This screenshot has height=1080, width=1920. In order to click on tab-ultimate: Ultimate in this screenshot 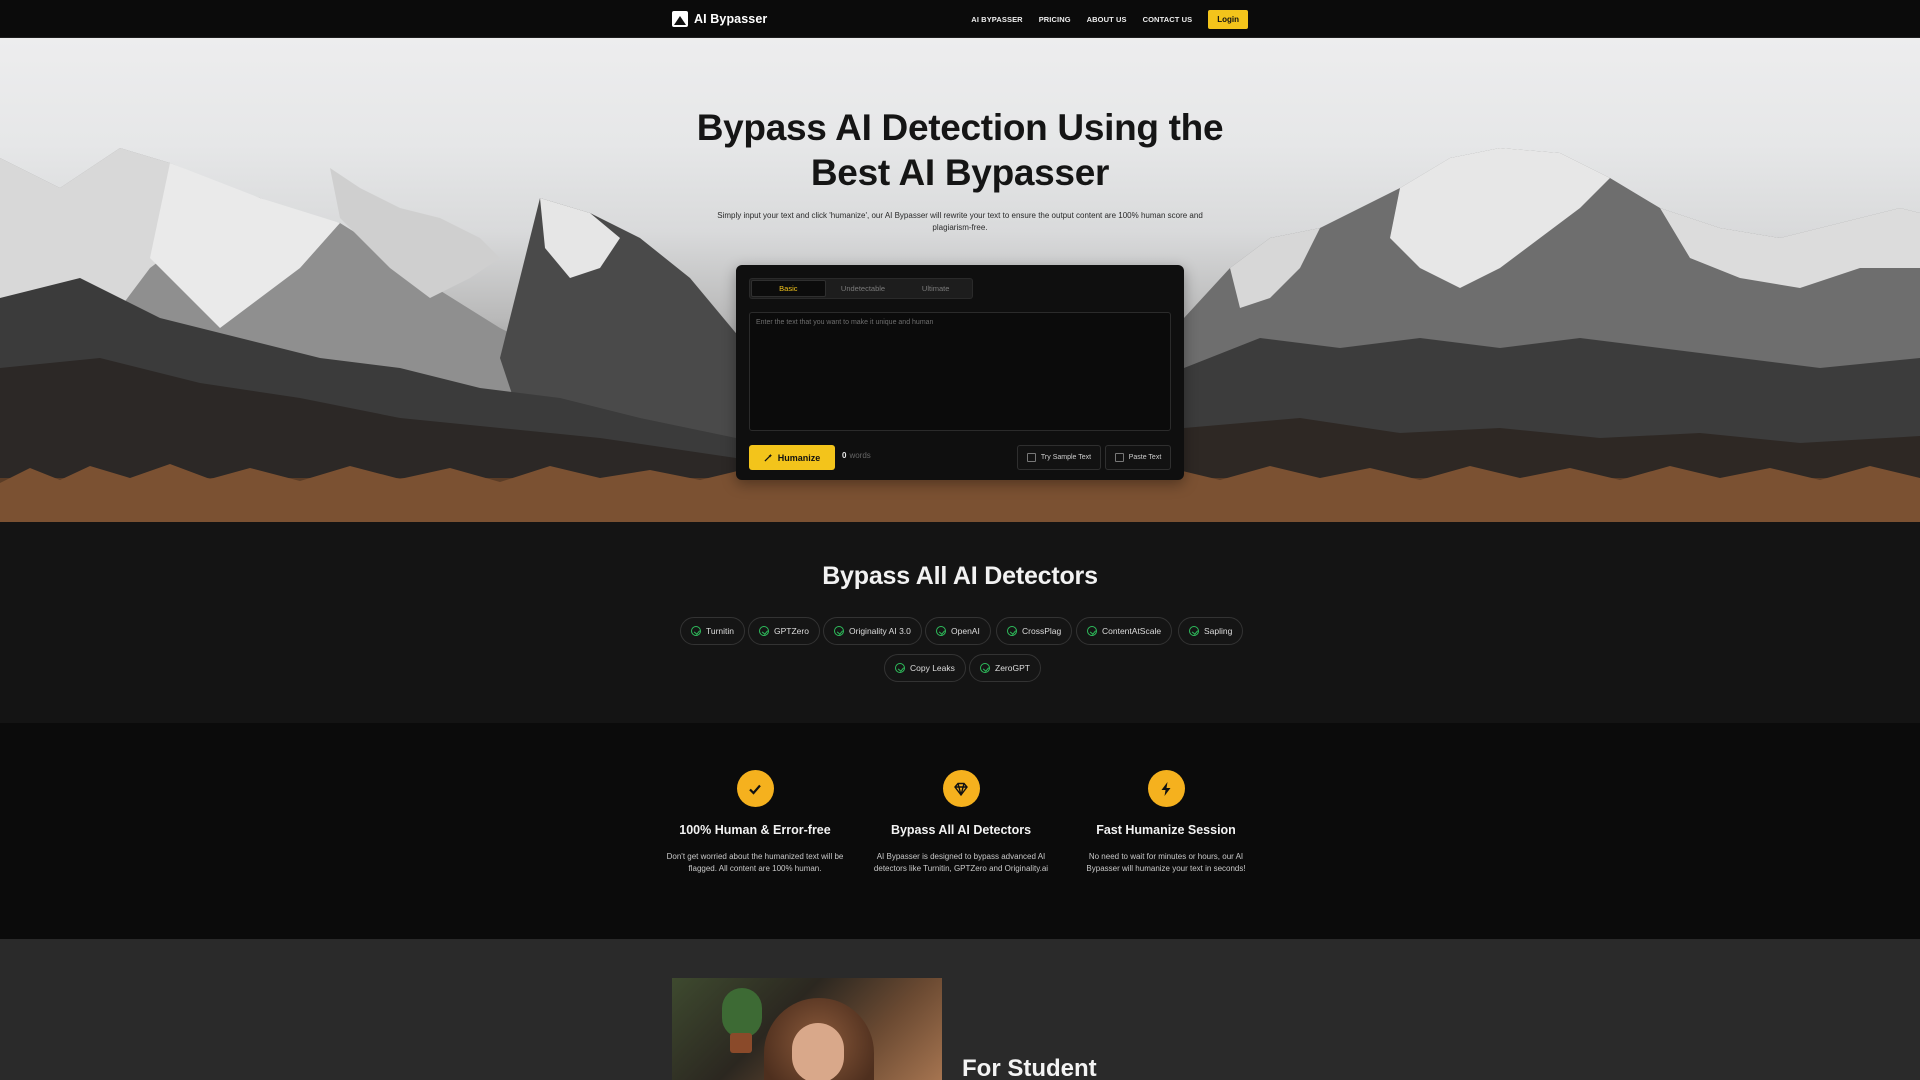, I will do `click(935, 288)`.